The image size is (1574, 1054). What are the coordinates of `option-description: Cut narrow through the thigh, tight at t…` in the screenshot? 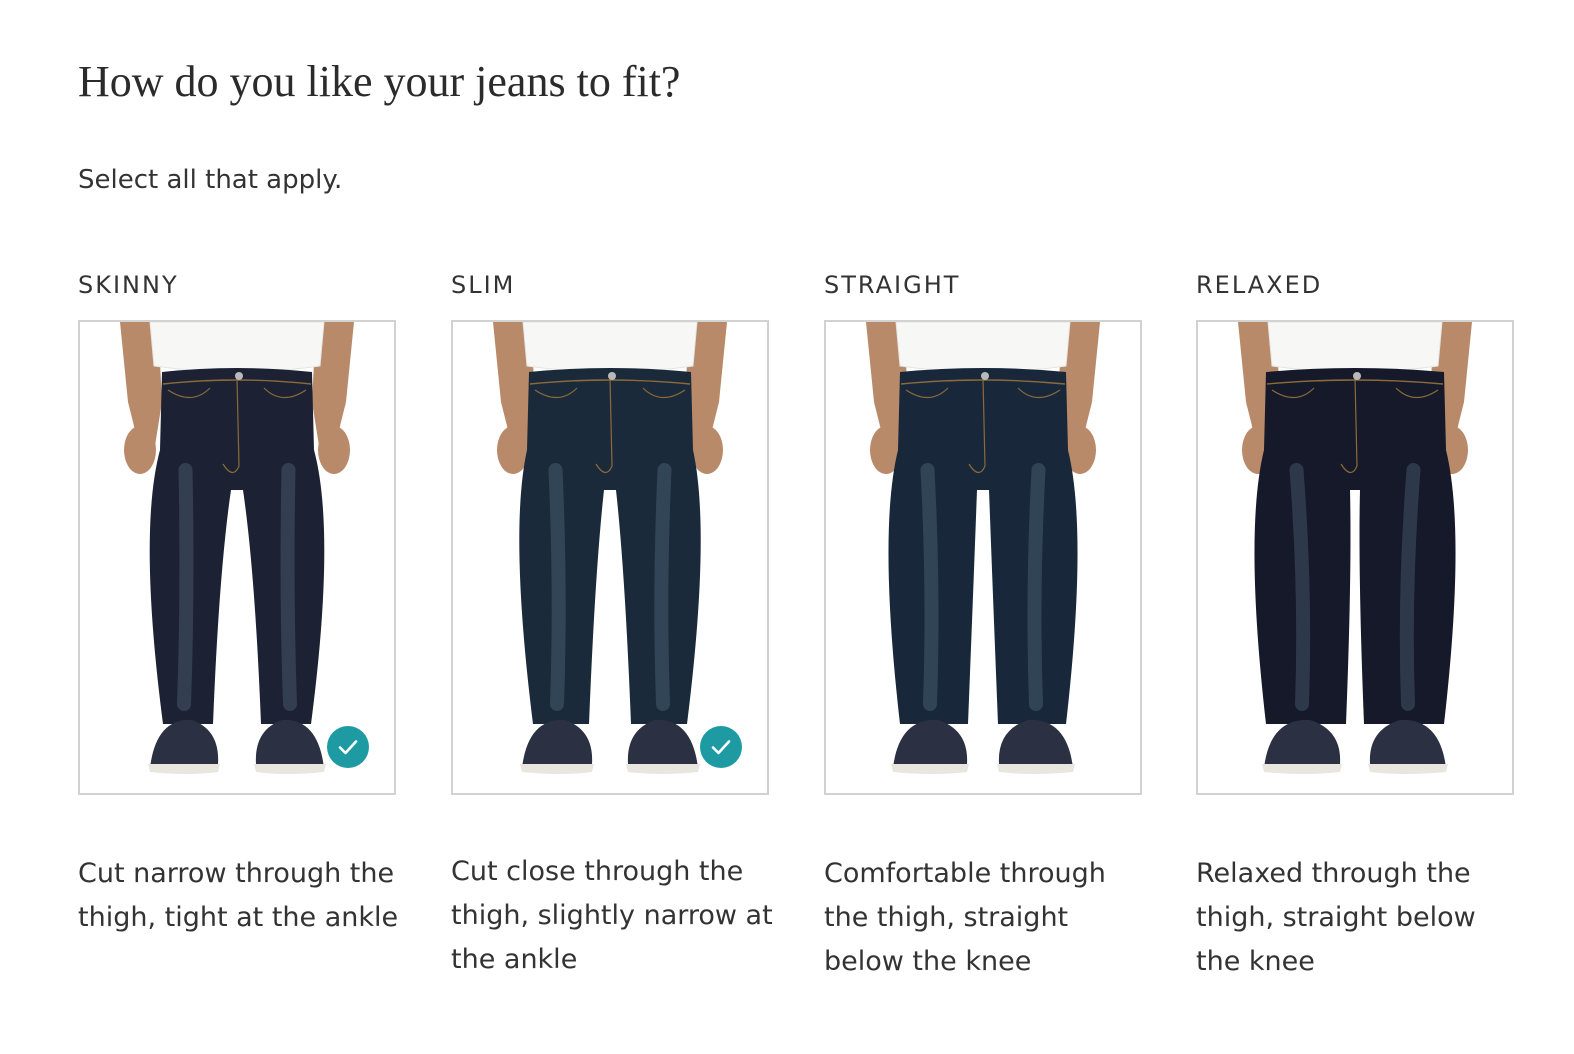 It's located at (238, 895).